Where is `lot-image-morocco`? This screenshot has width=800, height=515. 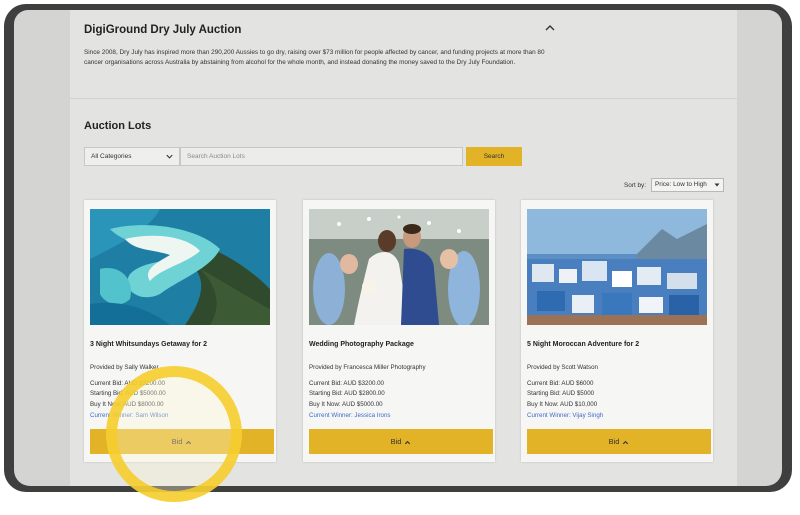 lot-image-morocco is located at coordinates (617, 267).